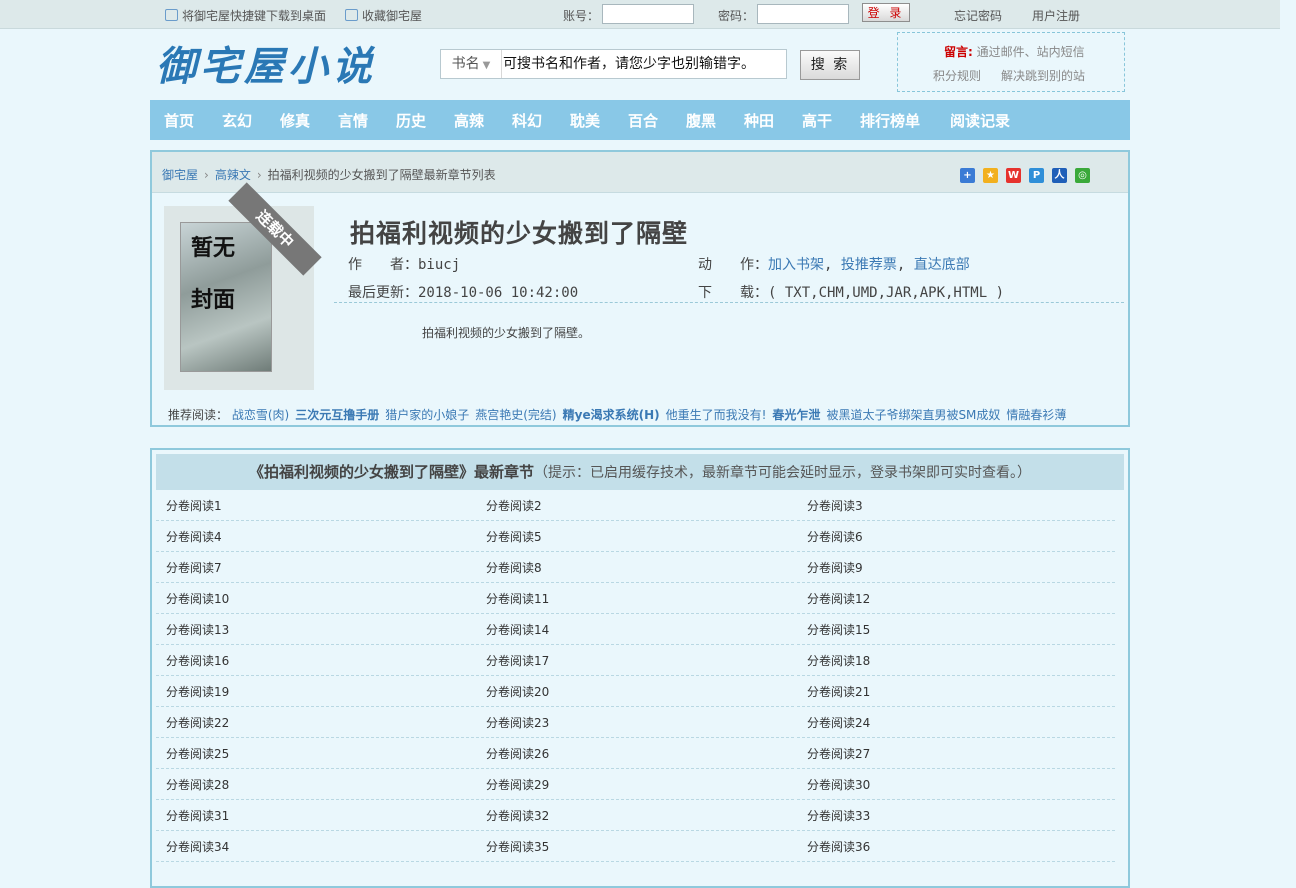  What do you see at coordinates (506, 333) in the screenshot?
I see `book-intro: 拍福利视频的少女搬到了隔壁。` at bounding box center [506, 333].